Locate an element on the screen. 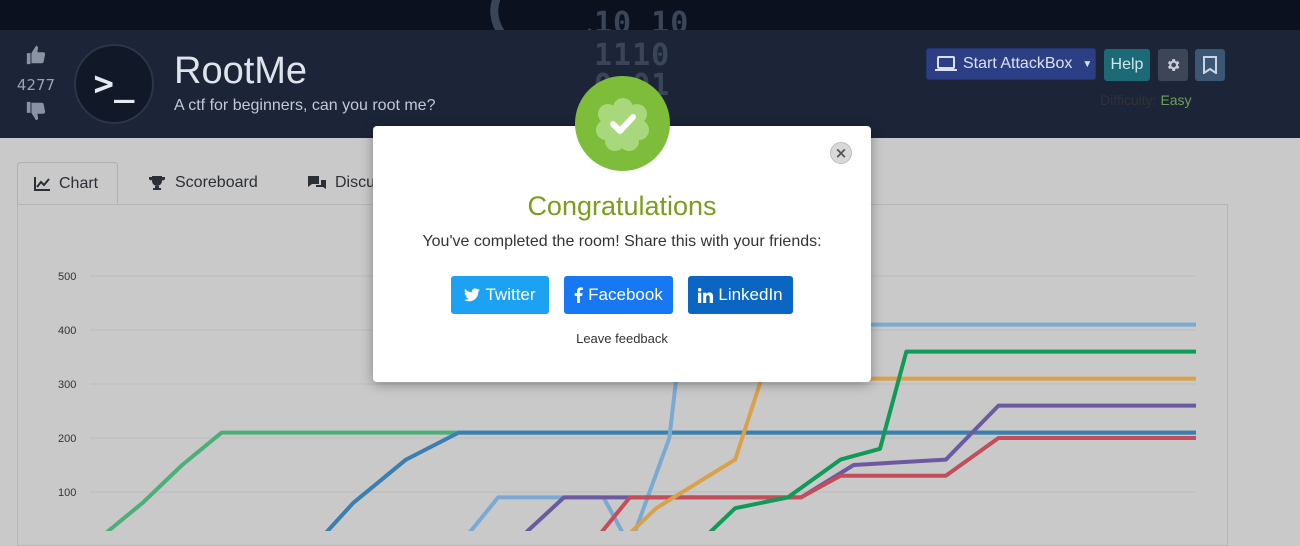 This screenshot has height=546, width=1300. completion-badge is located at coordinates (622, 123).